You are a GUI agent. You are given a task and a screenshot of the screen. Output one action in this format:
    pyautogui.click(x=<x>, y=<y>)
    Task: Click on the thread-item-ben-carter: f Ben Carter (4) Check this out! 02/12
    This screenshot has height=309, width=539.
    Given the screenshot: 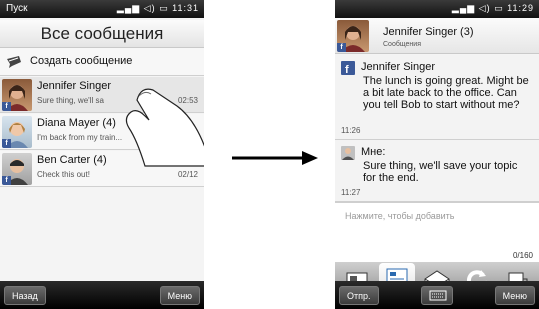 What is the action you would take?
    pyautogui.click(x=102, y=169)
    